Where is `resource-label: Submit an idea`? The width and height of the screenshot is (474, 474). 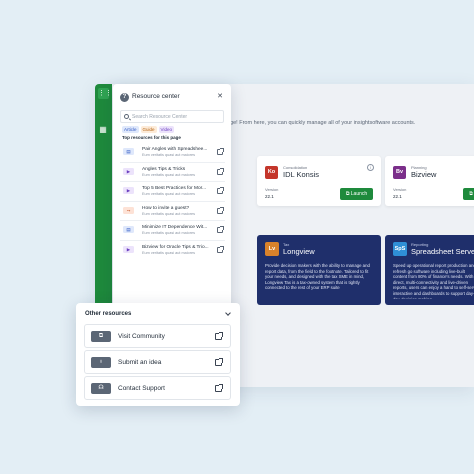 resource-label: Submit an idea is located at coordinates (140, 362).